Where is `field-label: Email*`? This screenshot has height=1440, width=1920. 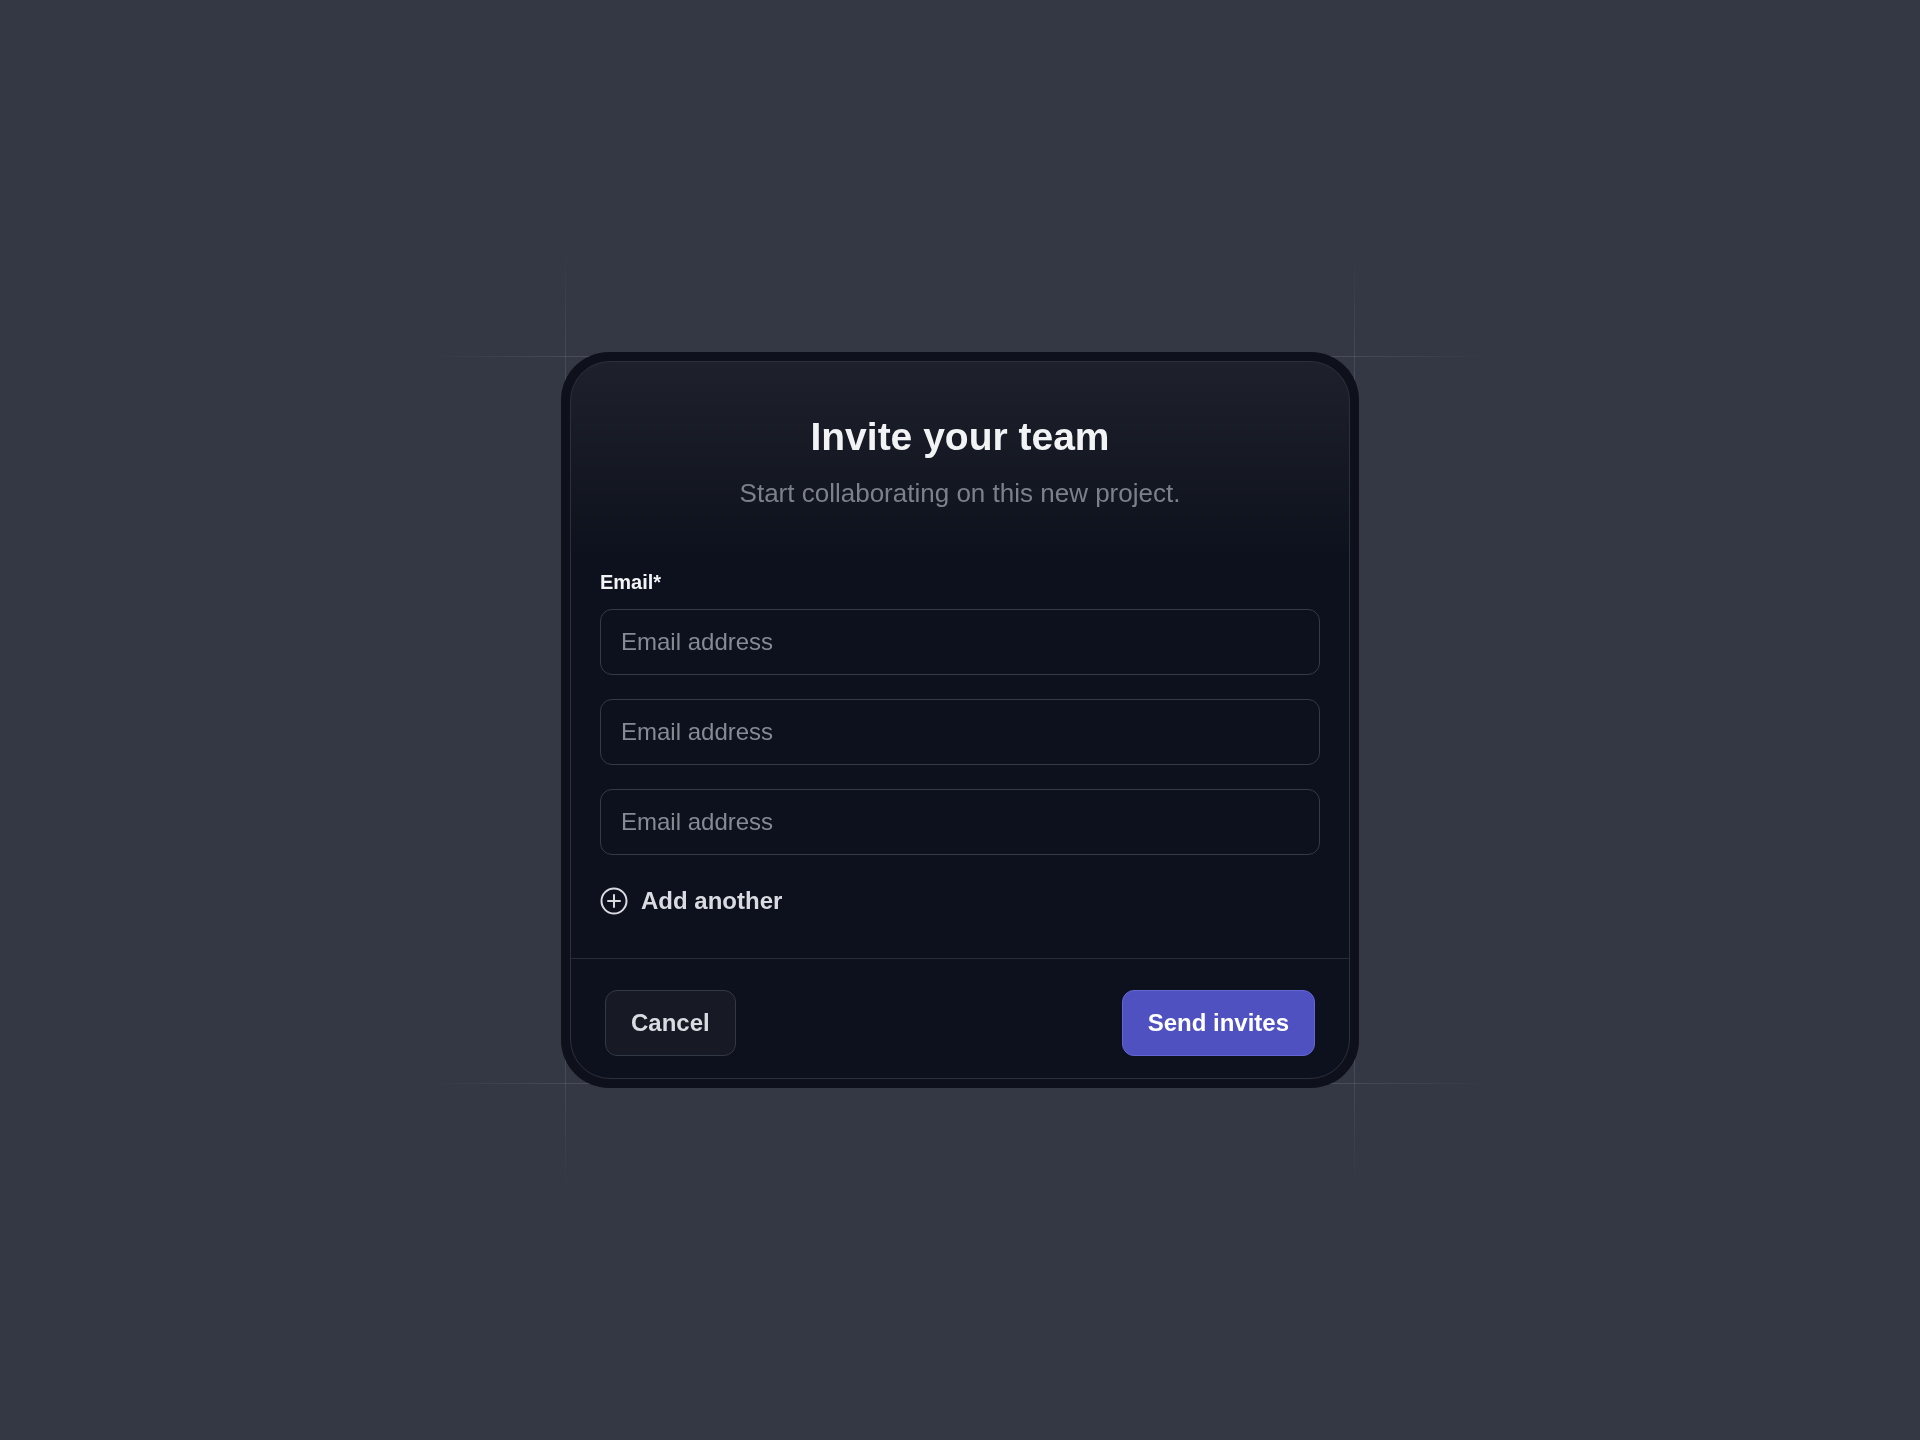 field-label: Email* is located at coordinates (631, 583).